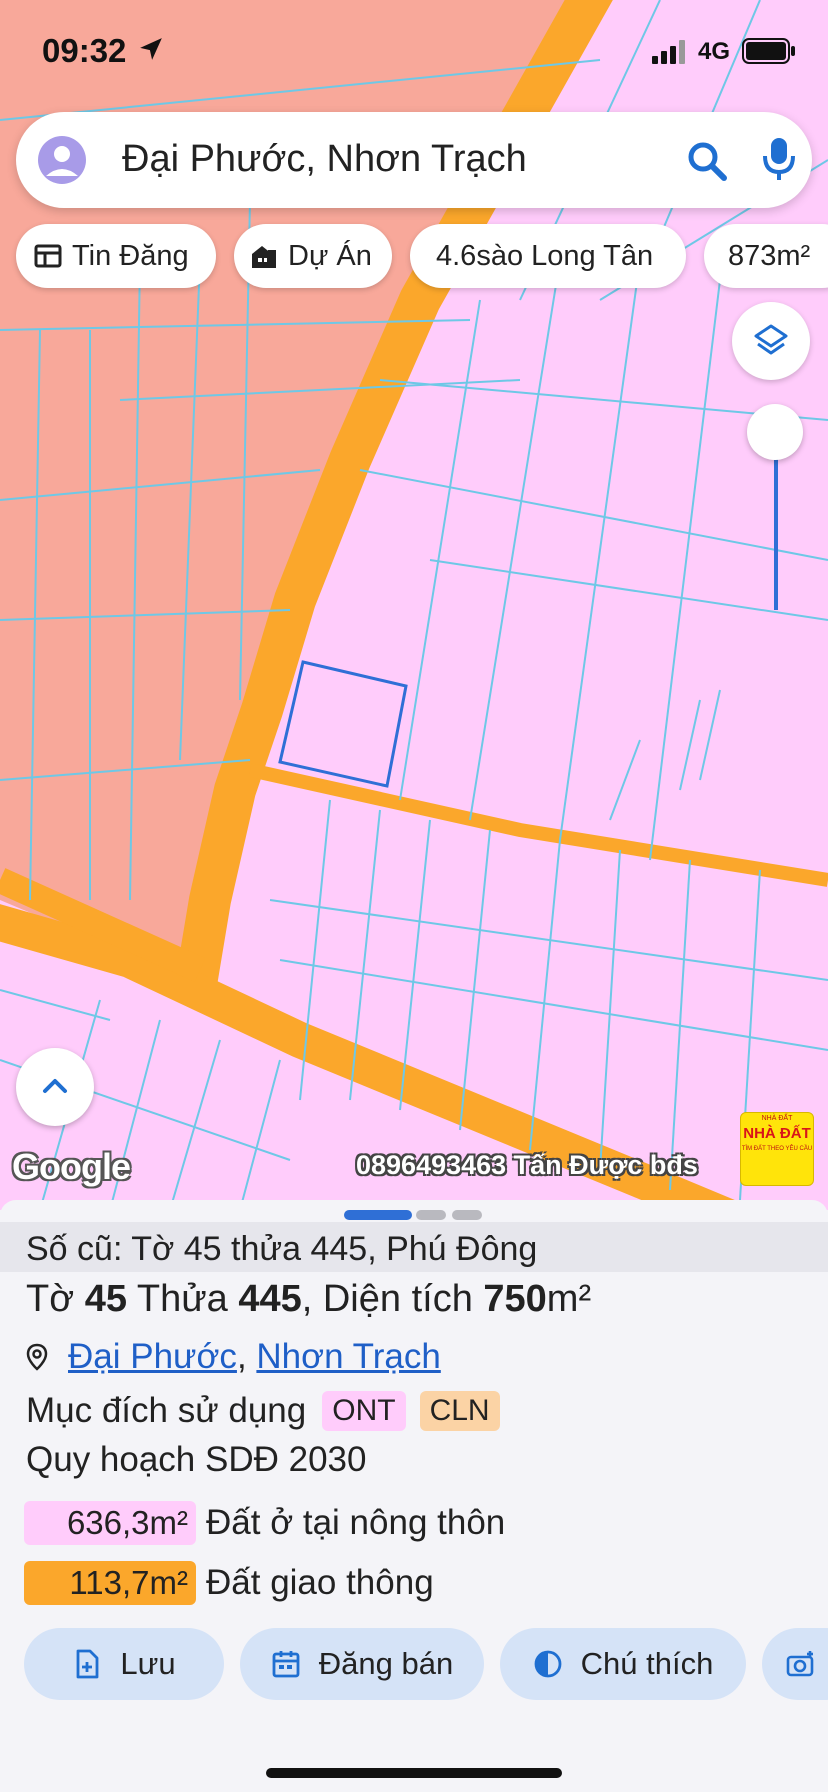  Describe the element at coordinates (647, 1663) in the screenshot. I see `legend-button-label: Chú thích` at that location.